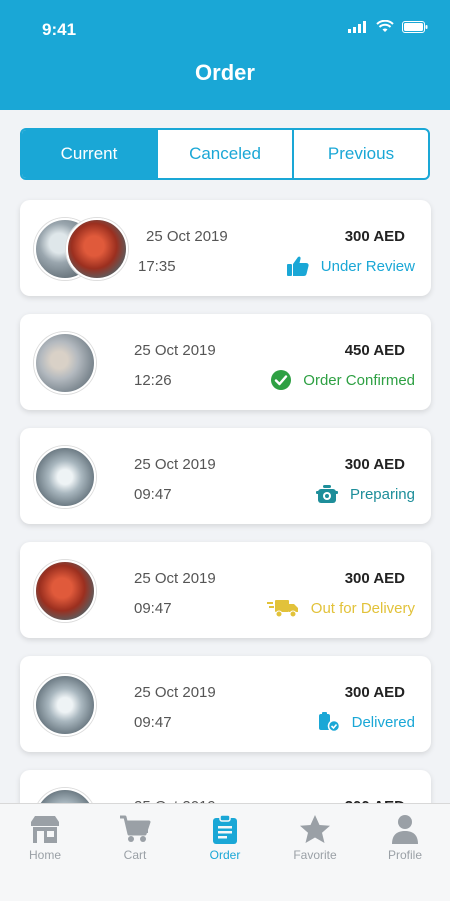 The width and height of the screenshot is (450, 901). Describe the element at coordinates (382, 494) in the screenshot. I see `order-status-label: Preparing` at that location.